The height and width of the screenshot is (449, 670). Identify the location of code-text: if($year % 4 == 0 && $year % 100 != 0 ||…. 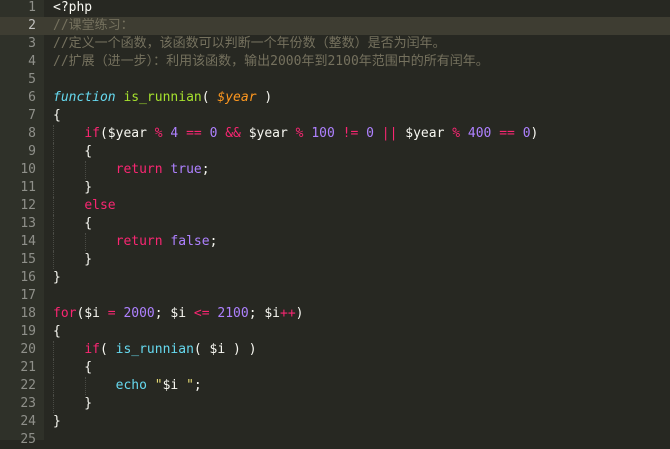
(295, 134).